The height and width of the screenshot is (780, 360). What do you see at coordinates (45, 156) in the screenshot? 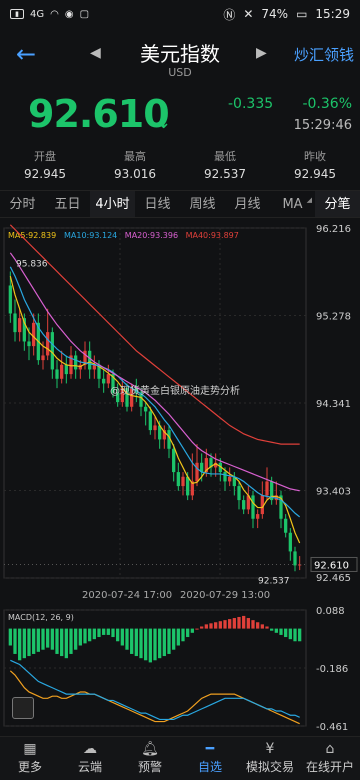
I see `stat-label: 开盘` at bounding box center [45, 156].